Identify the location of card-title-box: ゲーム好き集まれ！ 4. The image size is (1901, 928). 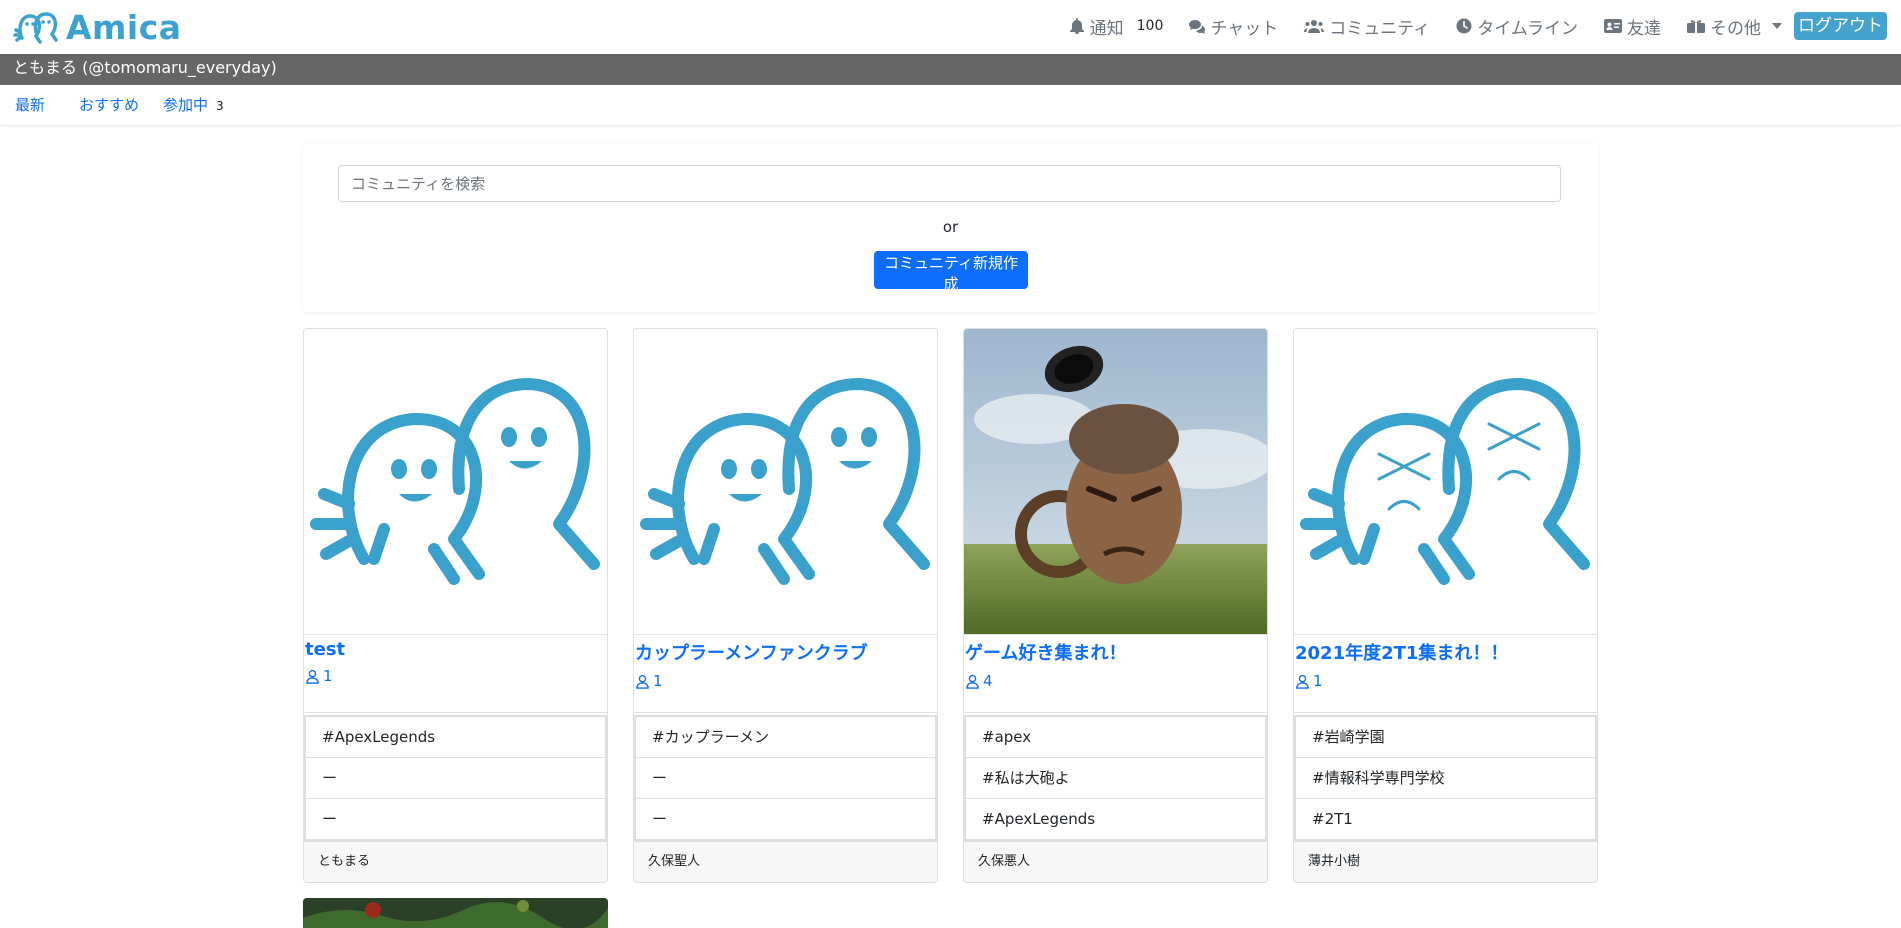
(1115, 676).